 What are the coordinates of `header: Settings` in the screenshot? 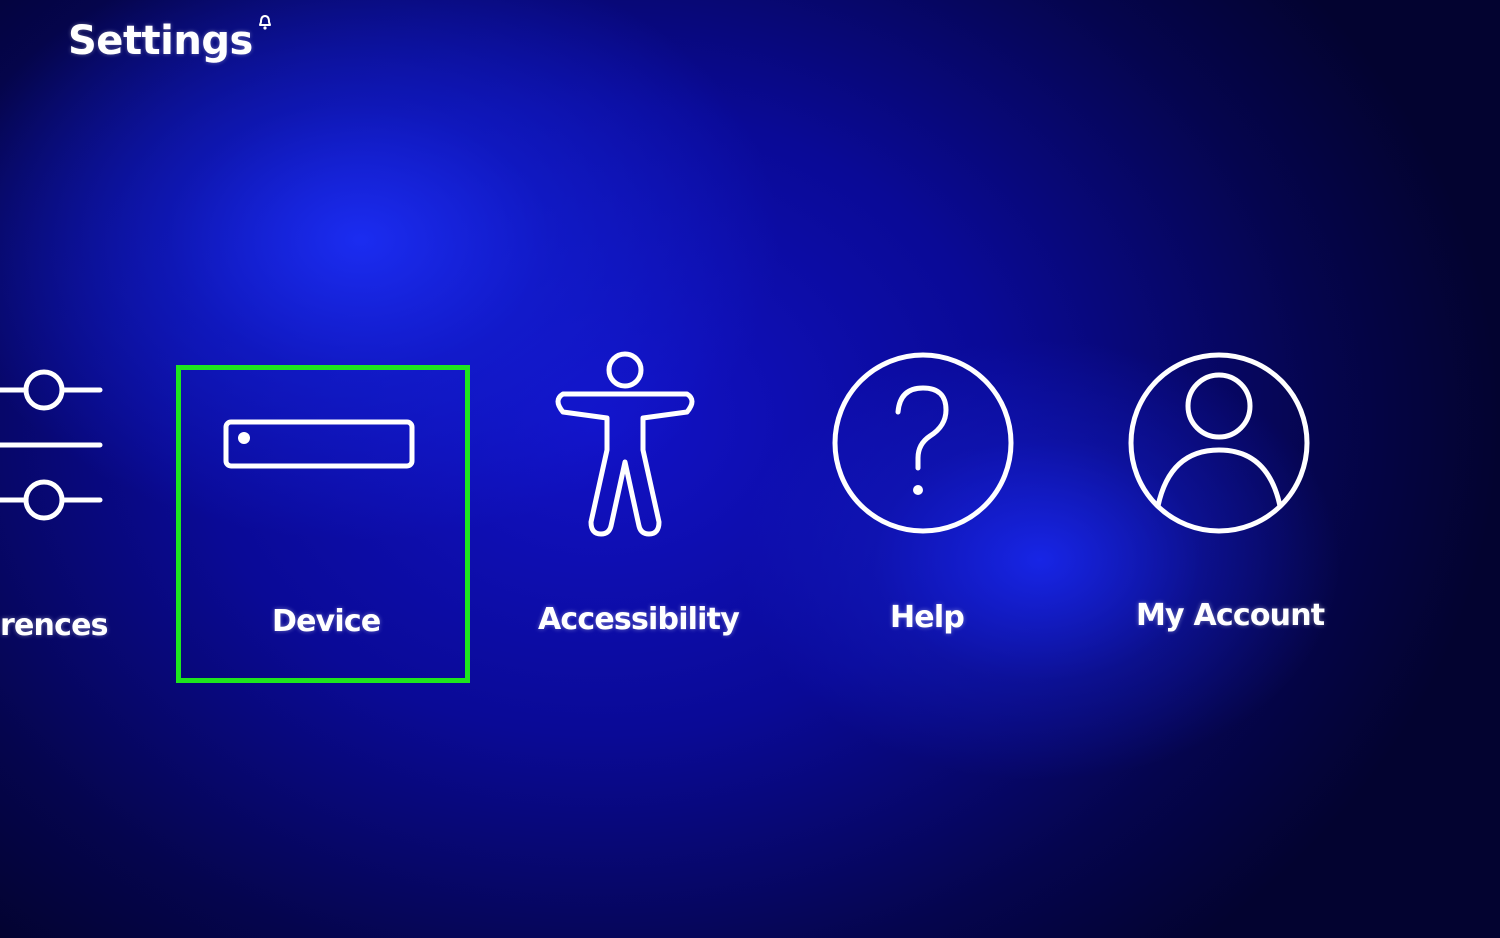 It's located at (170, 39).